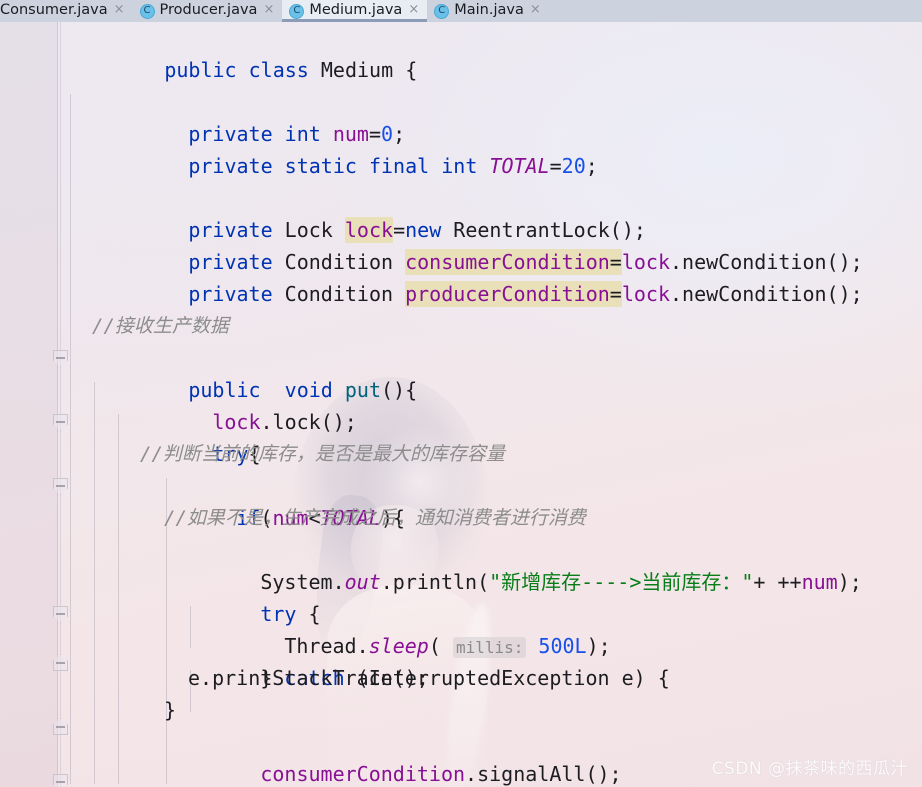 This screenshot has height=787, width=922. Describe the element at coordinates (344, 148) in the screenshot. I see `code-line: private static final int TOTAL=20;` at that location.